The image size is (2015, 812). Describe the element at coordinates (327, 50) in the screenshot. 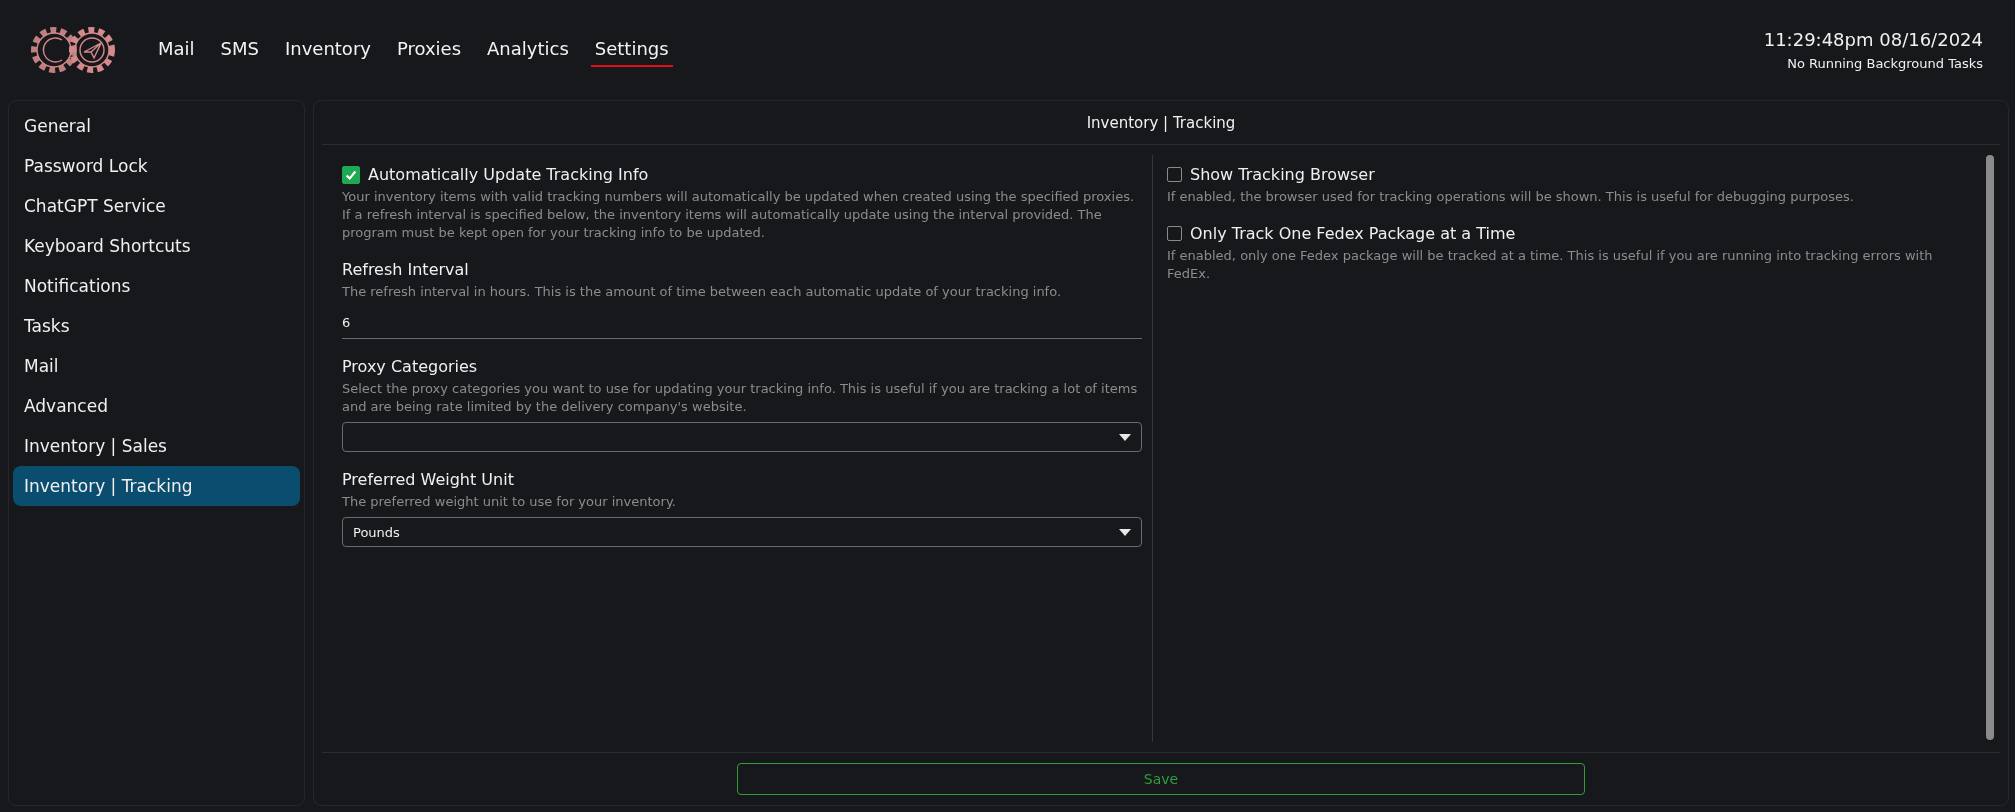

I see `nav-tab: Inventory` at that location.